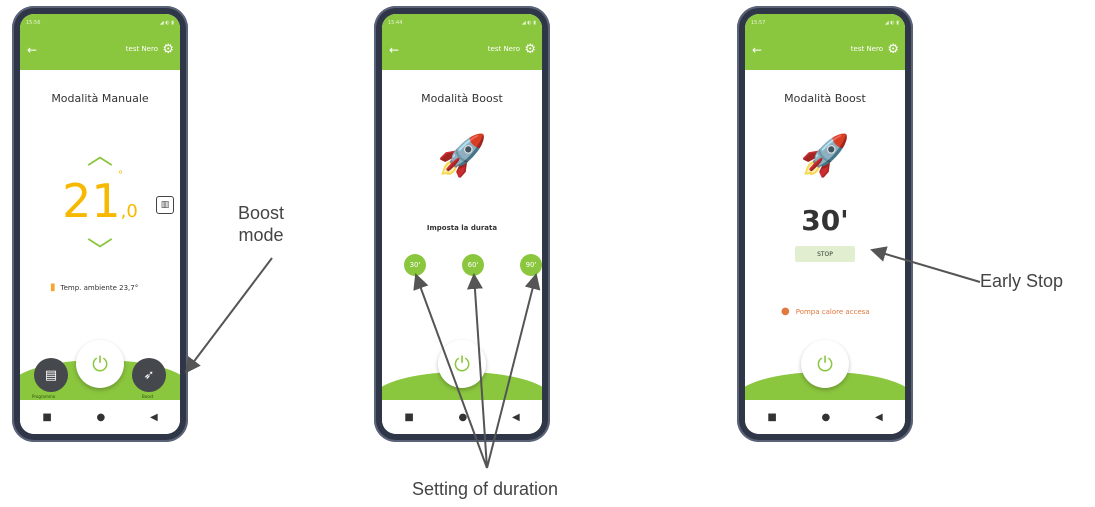 The width and height of the screenshot is (1095, 507). What do you see at coordinates (531, 265) in the screenshot?
I see `duration-90-button: 90'` at bounding box center [531, 265].